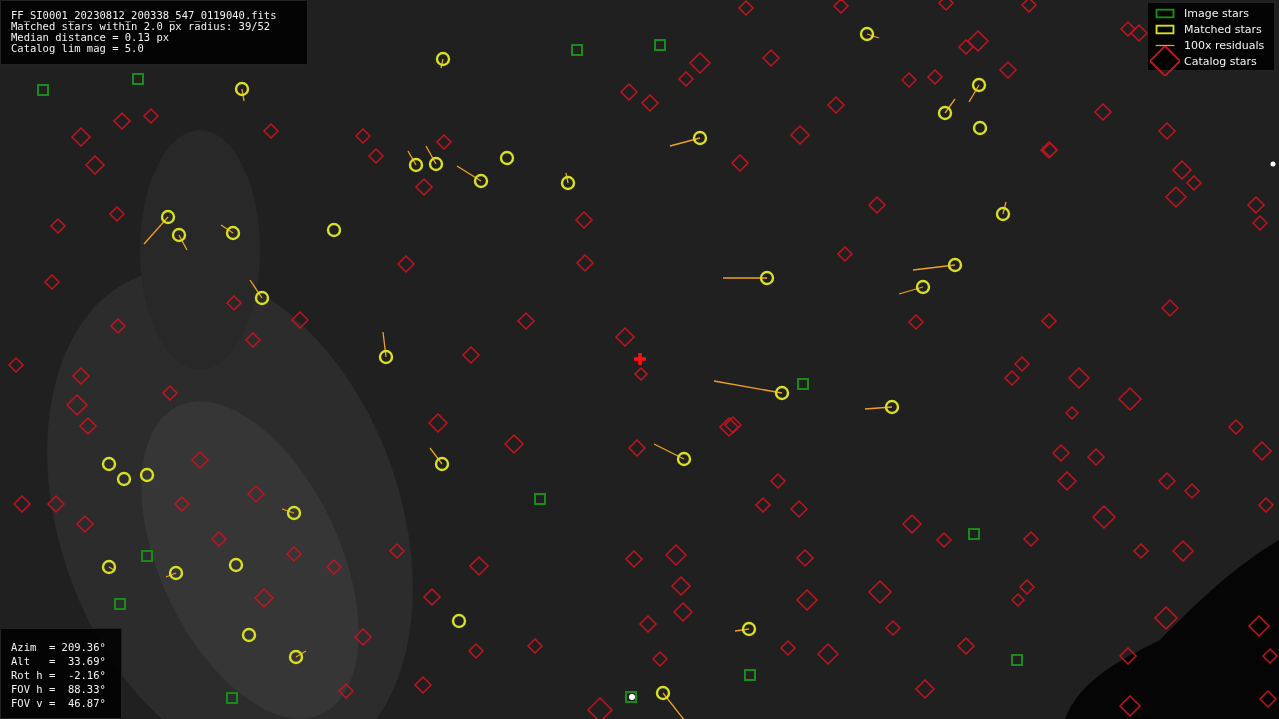 This screenshot has width=1279, height=719. Describe the element at coordinates (144, 15) in the screenshot. I see `info-text: FF_SI0001_20230812_200338_547_0119040.fits` at that location.